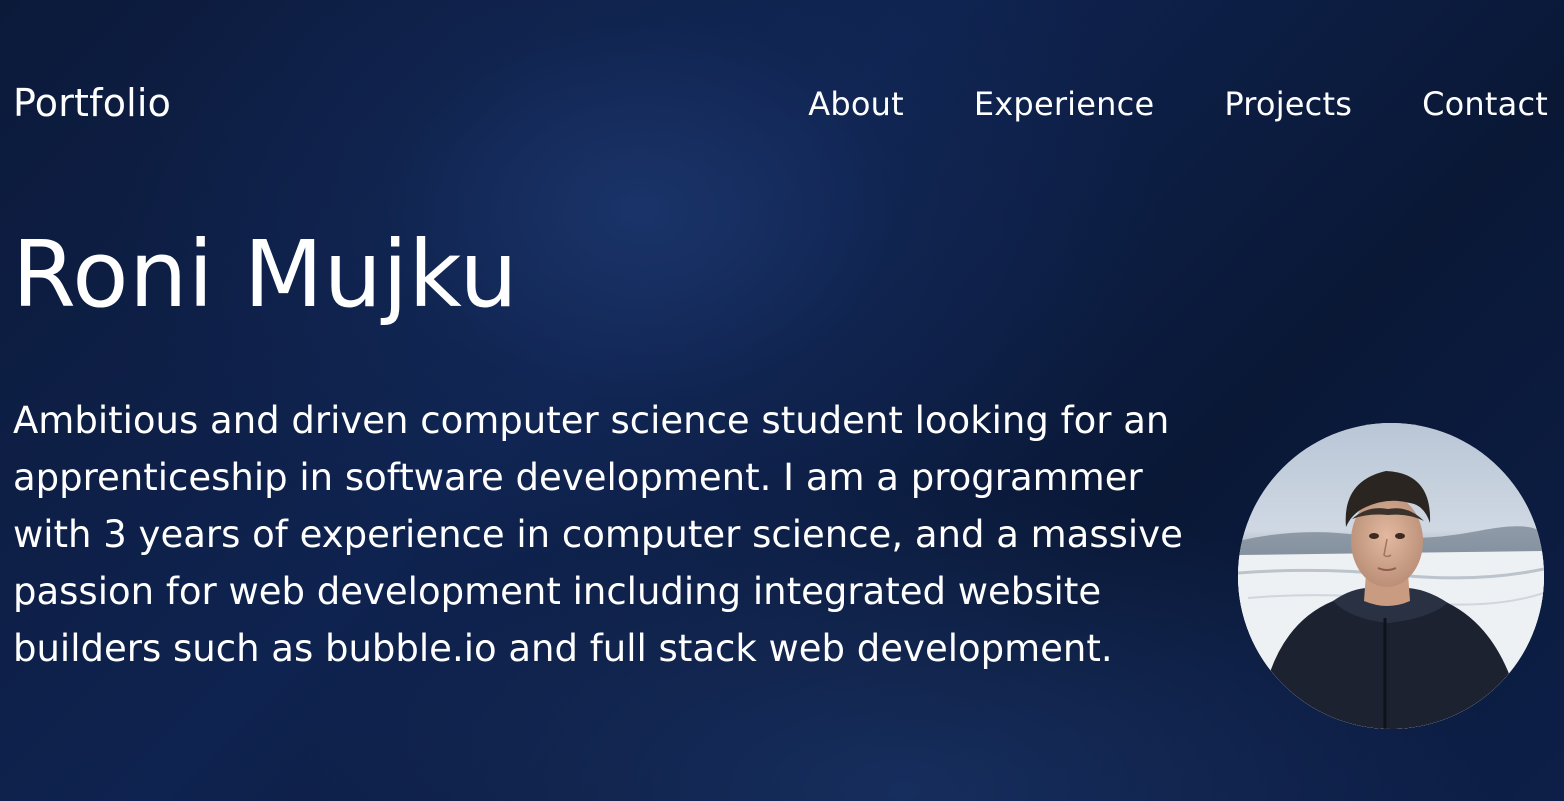 The image size is (1564, 801). I want to click on nav-link-about: About, so click(856, 104).